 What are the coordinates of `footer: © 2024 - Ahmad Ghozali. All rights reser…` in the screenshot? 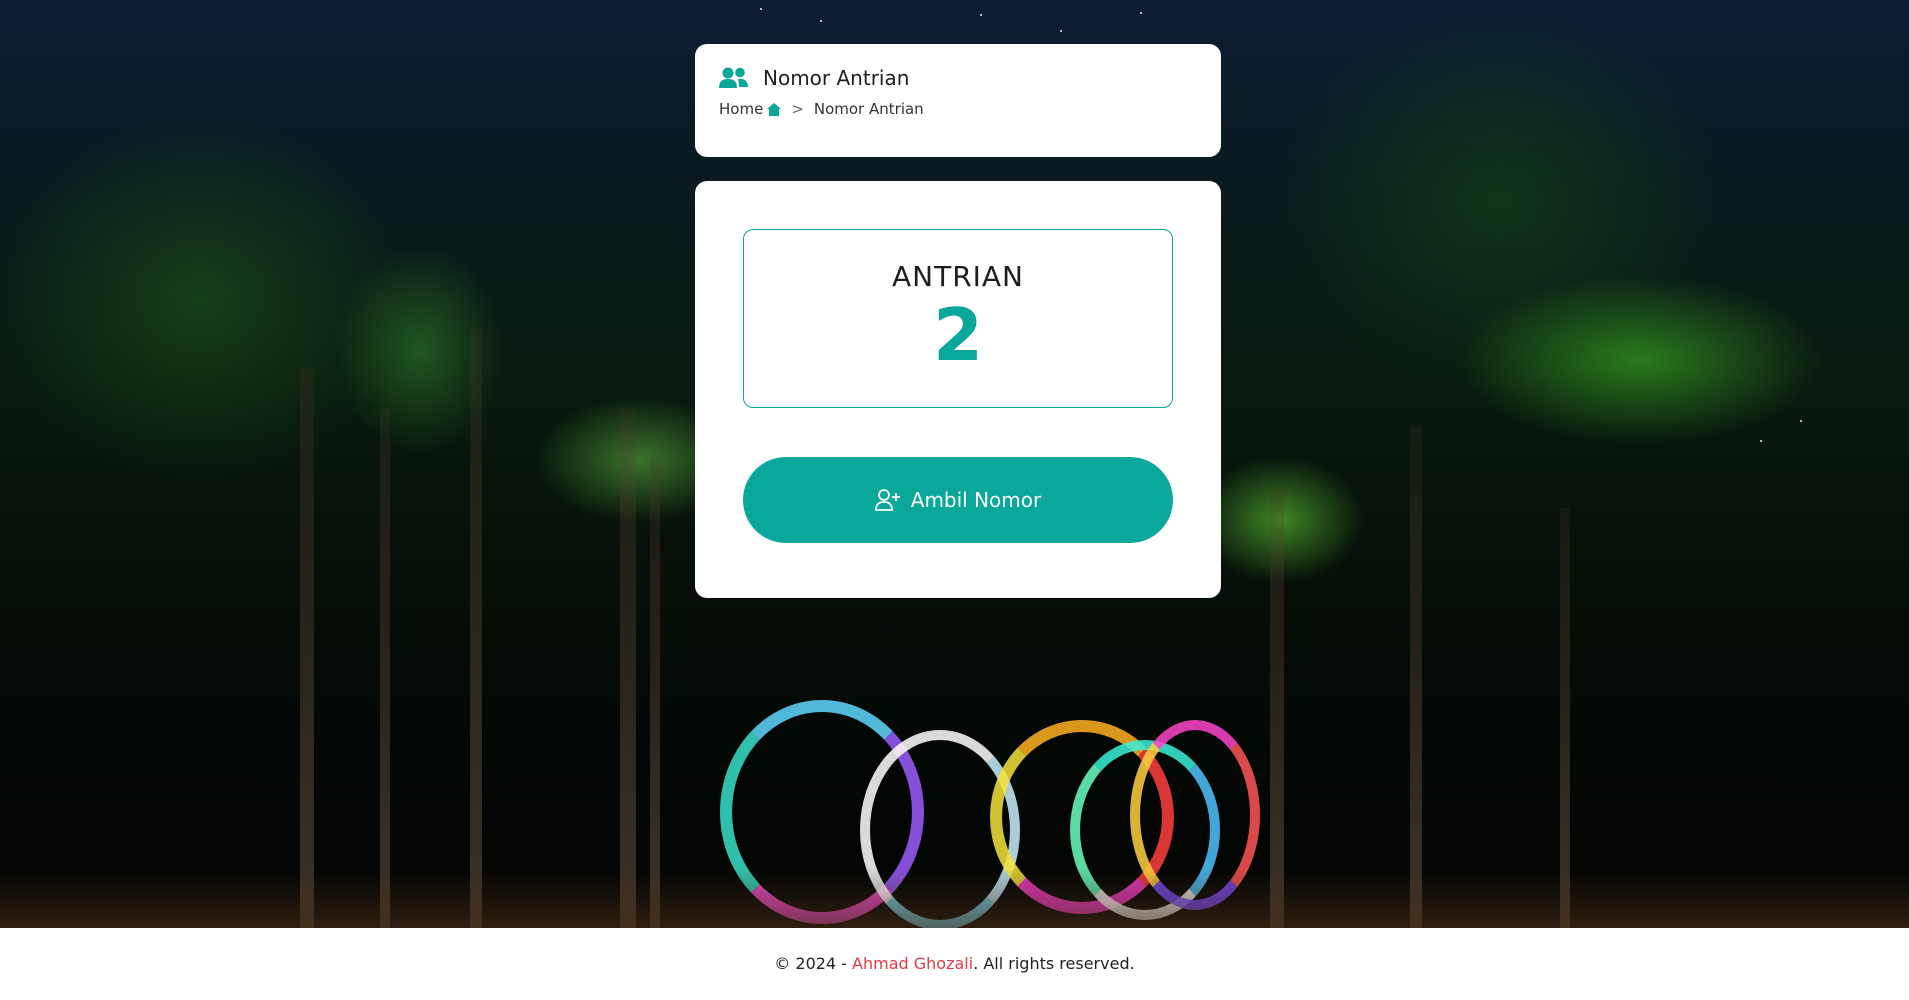 It's located at (954, 964).